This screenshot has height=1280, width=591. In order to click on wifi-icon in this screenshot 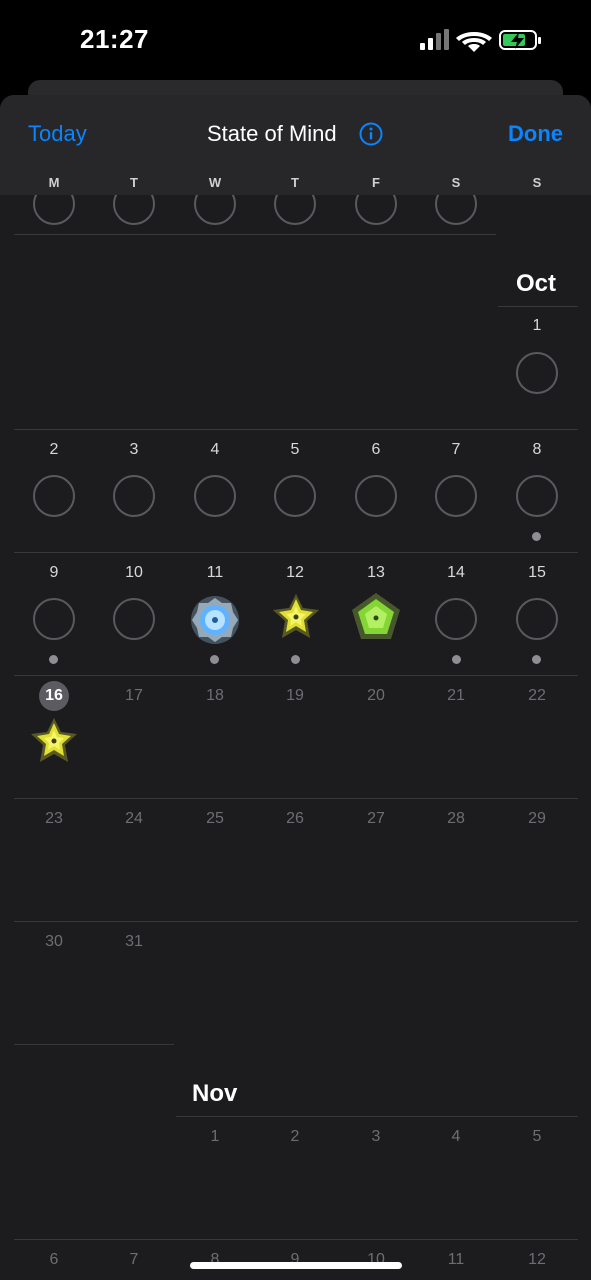, I will do `click(474, 42)`.